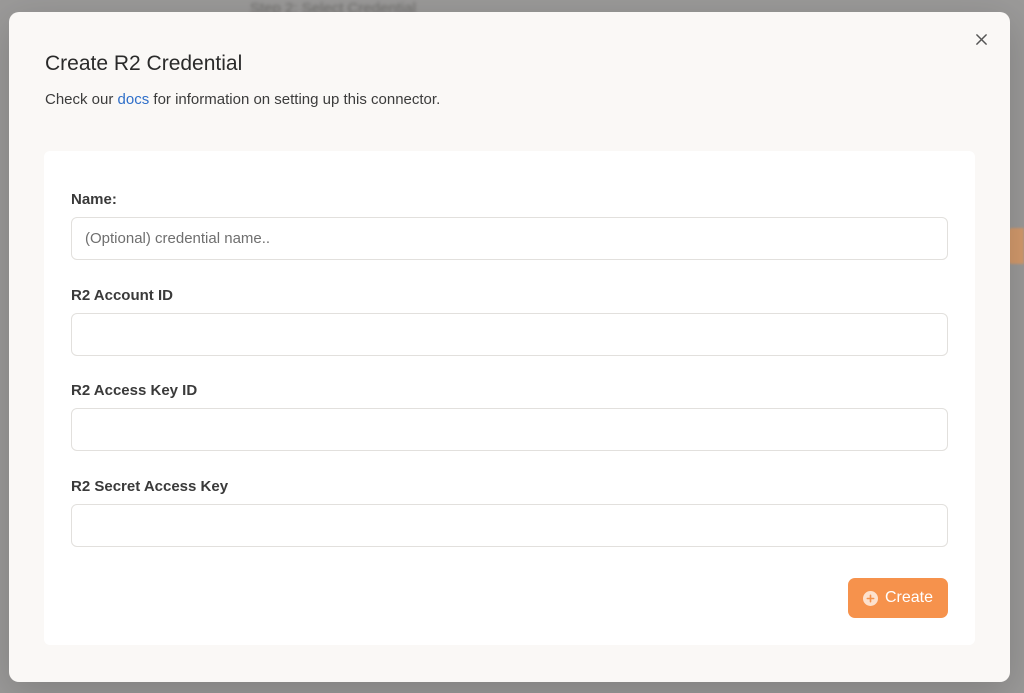 The width and height of the screenshot is (1024, 693). I want to click on access-key-id-input, so click(509, 429).